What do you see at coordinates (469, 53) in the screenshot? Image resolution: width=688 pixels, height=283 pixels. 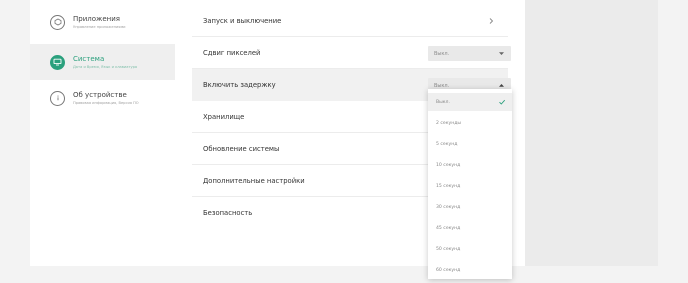 I see `pixel-shift-select: Выкл.` at bounding box center [469, 53].